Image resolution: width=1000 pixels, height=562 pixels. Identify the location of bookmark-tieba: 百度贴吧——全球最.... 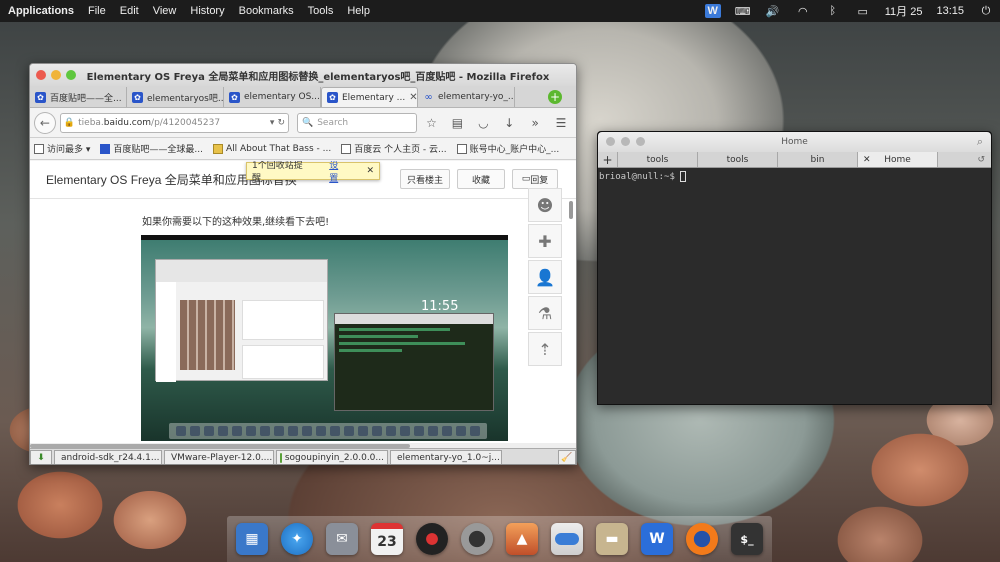
(151, 148).